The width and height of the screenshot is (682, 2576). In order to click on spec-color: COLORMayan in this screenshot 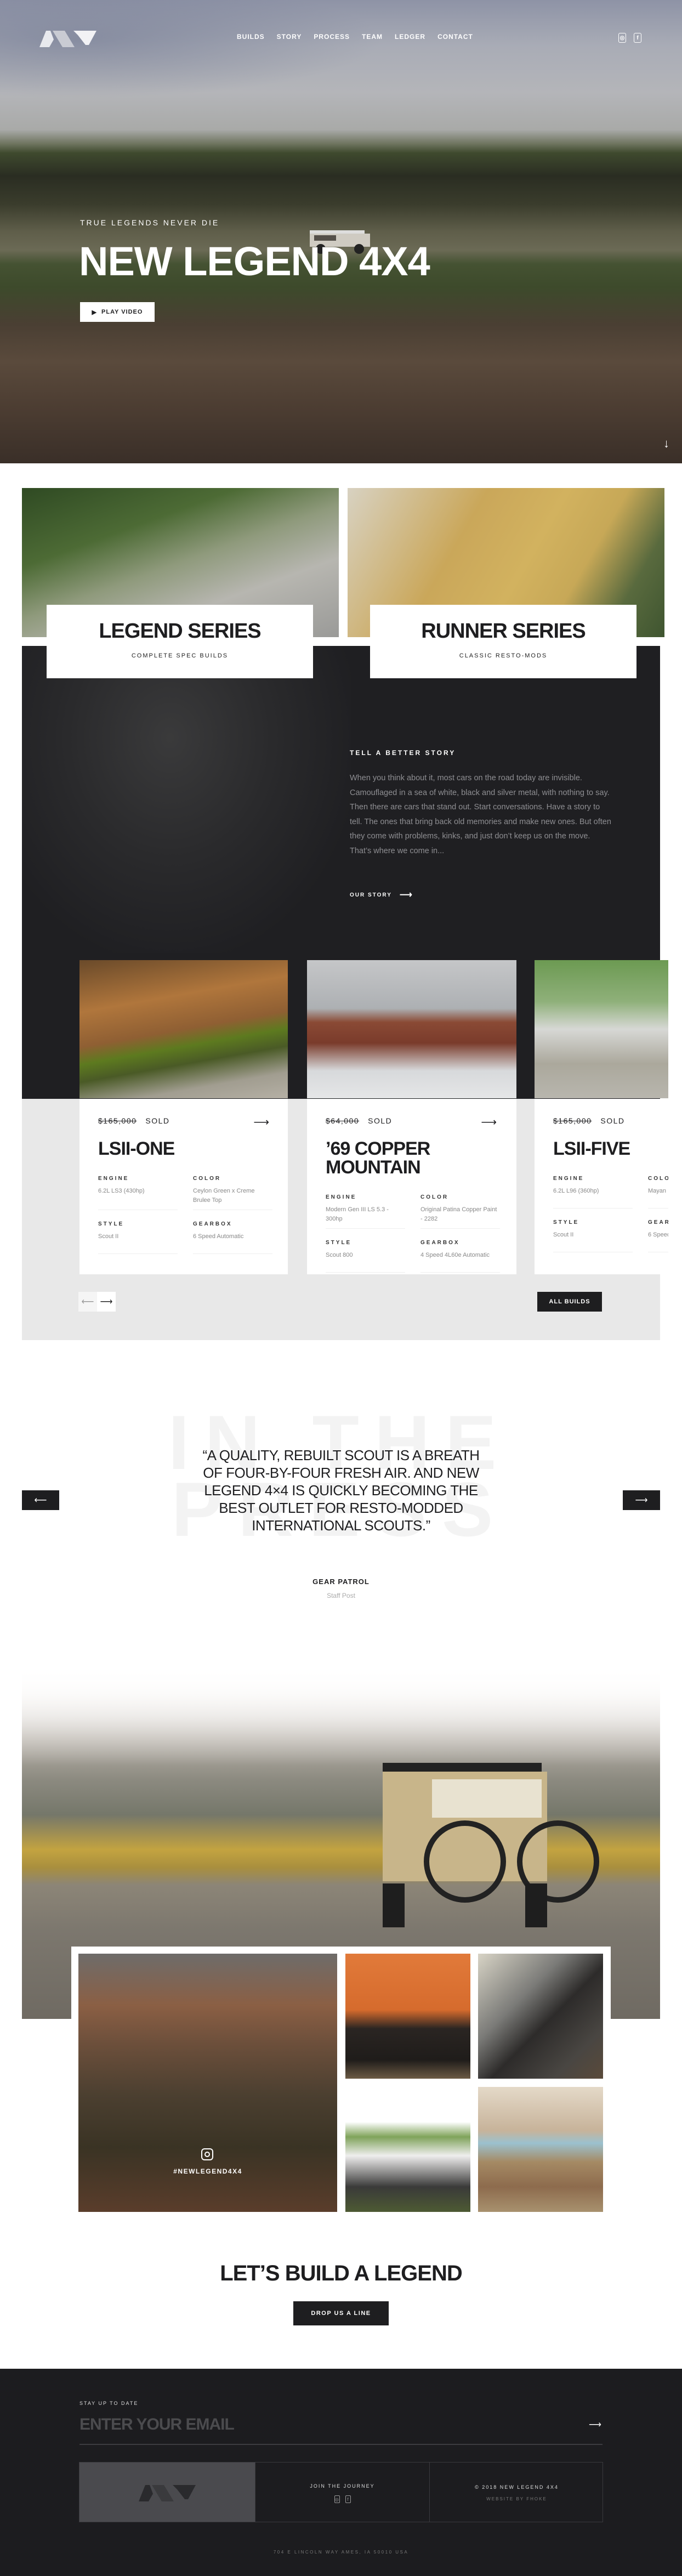, I will do `click(658, 1192)`.